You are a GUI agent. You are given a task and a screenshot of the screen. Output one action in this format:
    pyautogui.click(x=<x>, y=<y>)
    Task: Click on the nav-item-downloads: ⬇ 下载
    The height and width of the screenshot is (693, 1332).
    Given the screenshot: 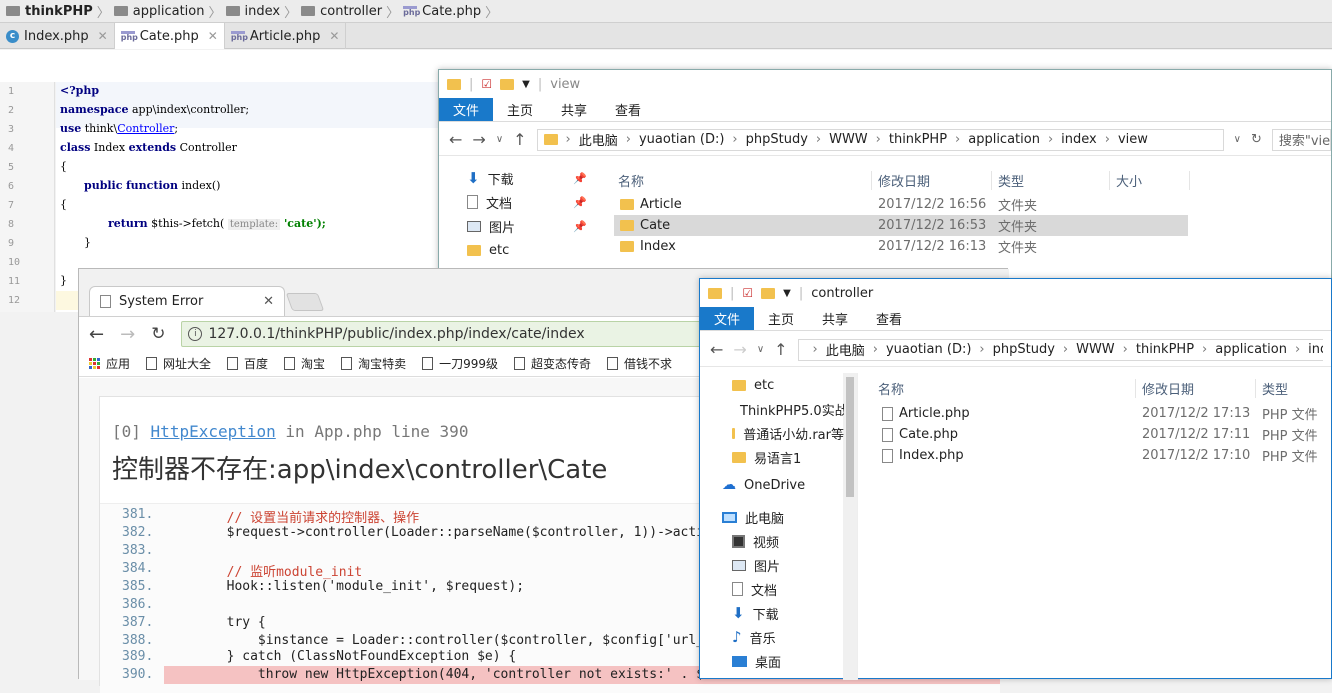 What is the action you would take?
    pyautogui.click(x=788, y=613)
    